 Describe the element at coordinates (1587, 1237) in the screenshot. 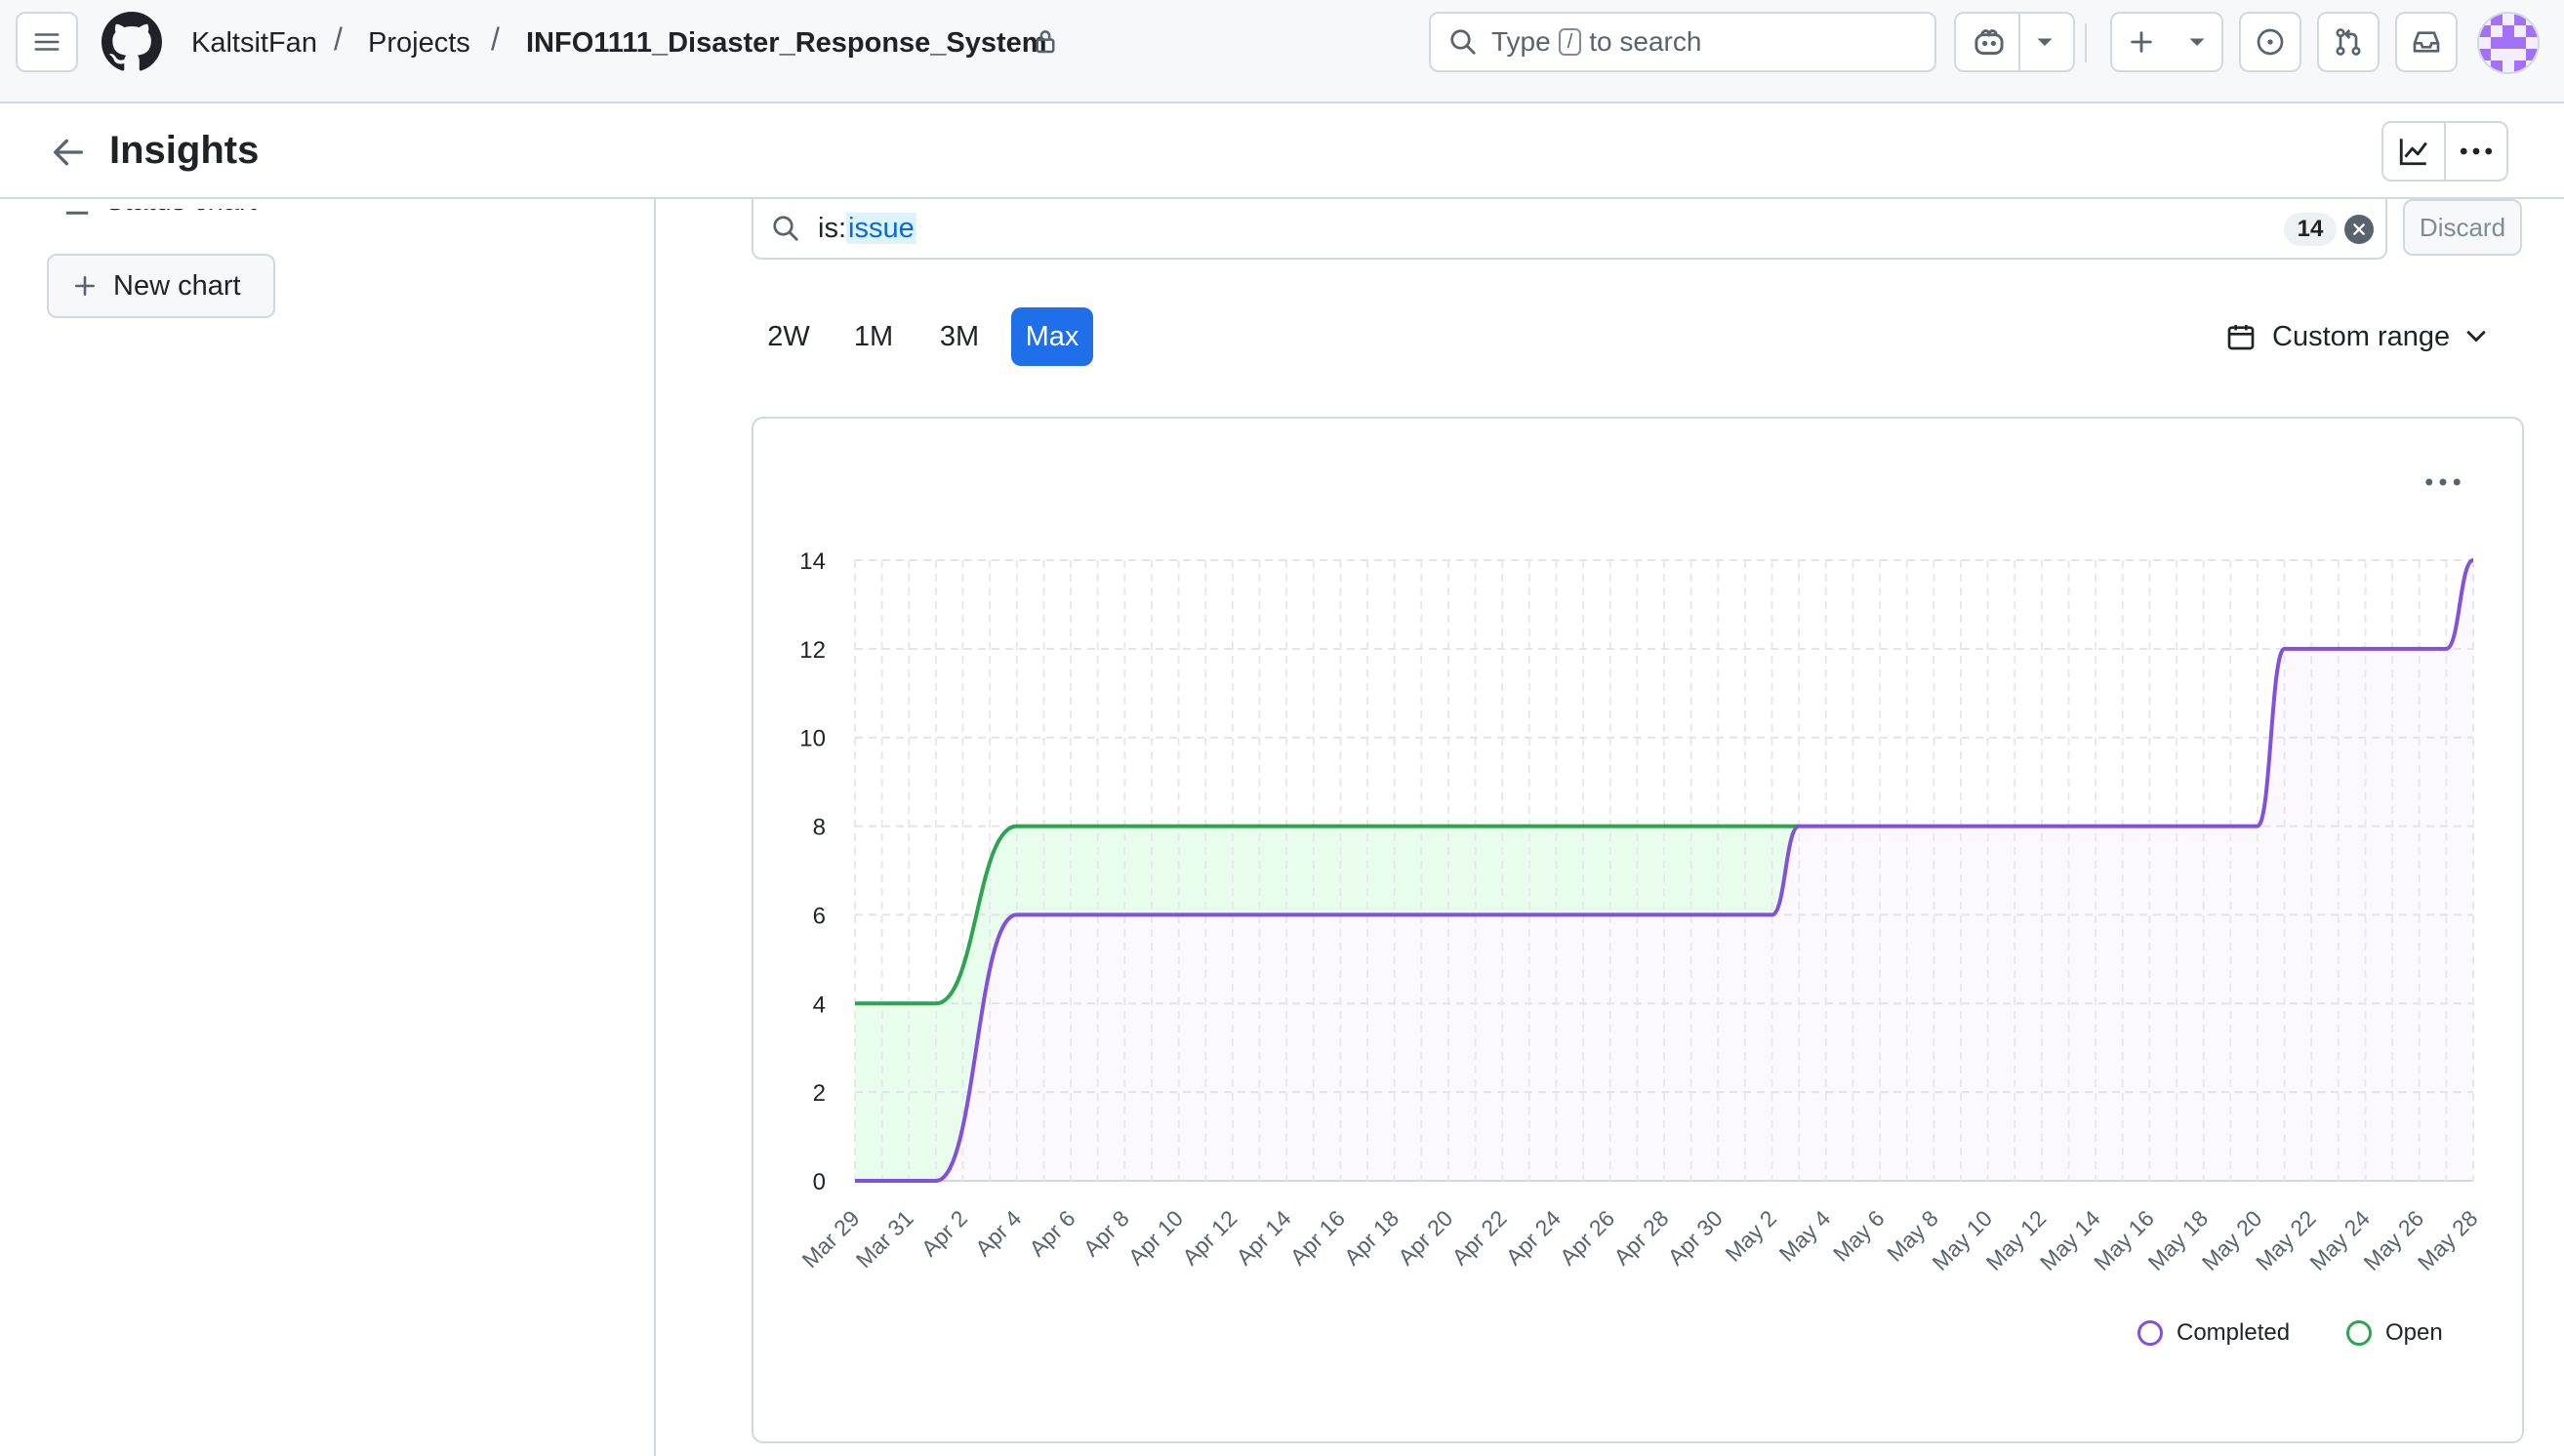

I see `x-tick-label: Apr 26` at that location.